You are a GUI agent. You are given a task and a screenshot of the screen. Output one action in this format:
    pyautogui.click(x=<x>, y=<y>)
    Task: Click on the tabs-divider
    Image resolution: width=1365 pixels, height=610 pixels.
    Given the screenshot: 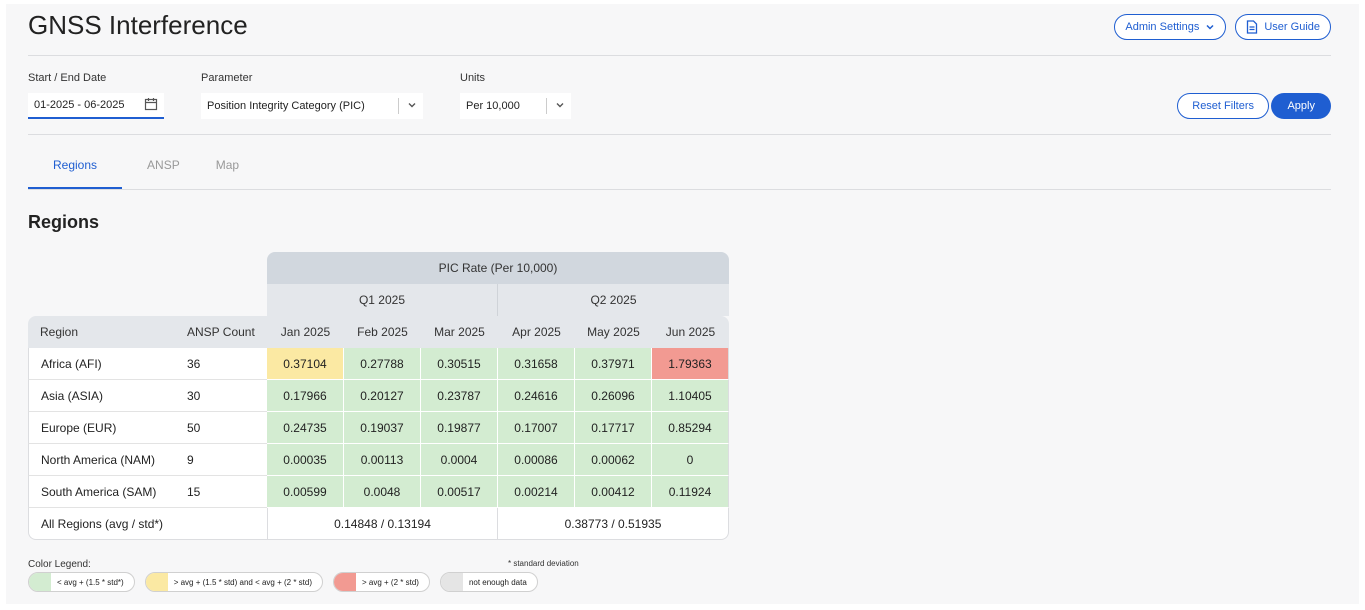 What is the action you would take?
    pyautogui.click(x=679, y=189)
    